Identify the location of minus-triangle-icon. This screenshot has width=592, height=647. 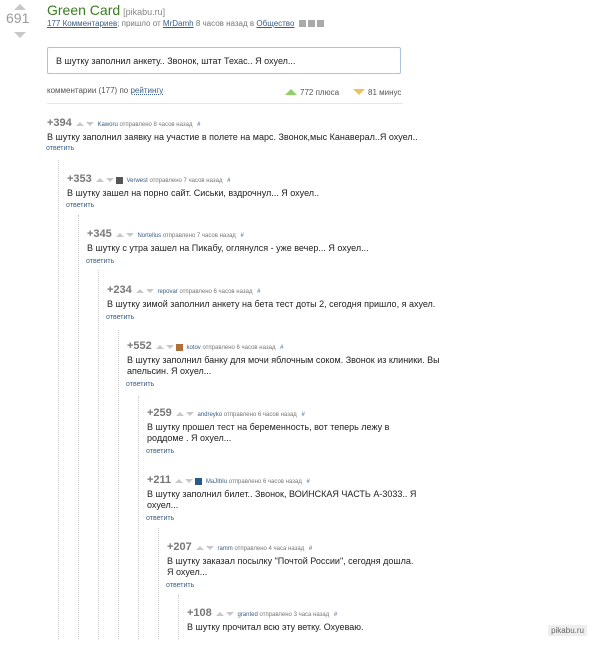
(359, 92).